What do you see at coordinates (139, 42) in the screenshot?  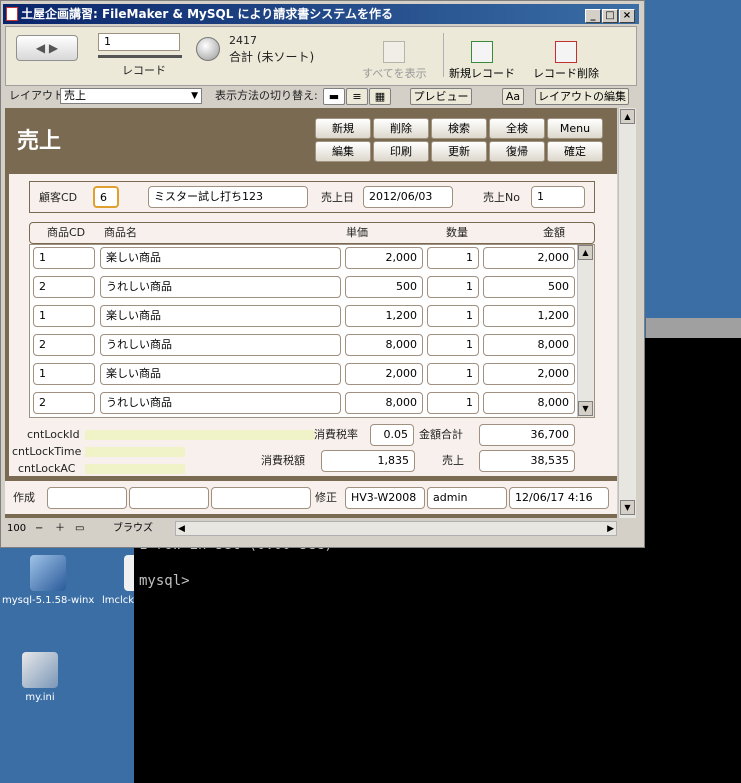 I see `record-number-field: 1` at bounding box center [139, 42].